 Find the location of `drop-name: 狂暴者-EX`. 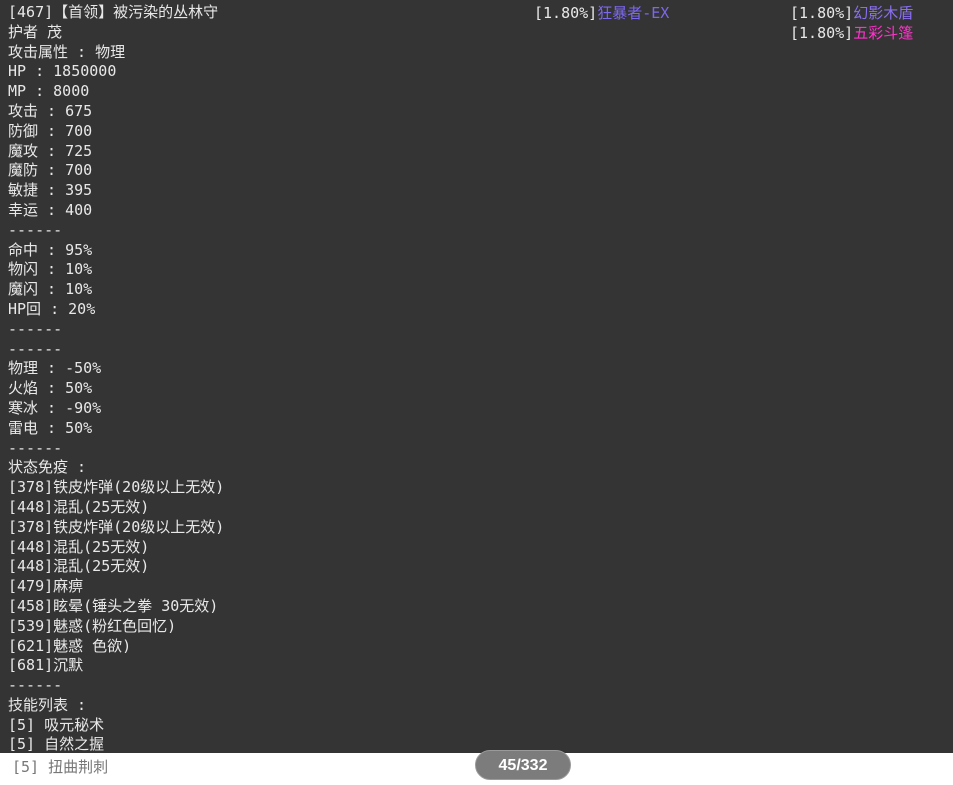

drop-name: 狂暴者-EX is located at coordinates (633, 13).